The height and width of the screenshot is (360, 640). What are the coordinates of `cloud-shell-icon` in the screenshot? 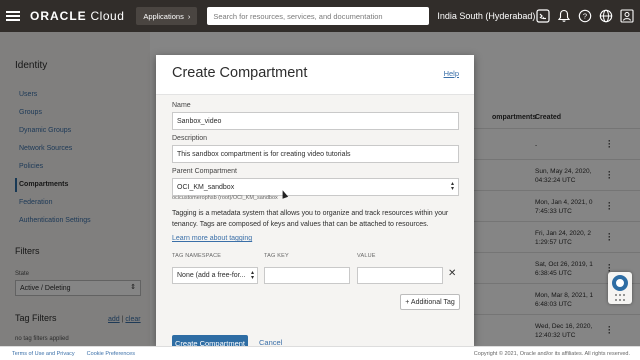 It's located at (542, 15).